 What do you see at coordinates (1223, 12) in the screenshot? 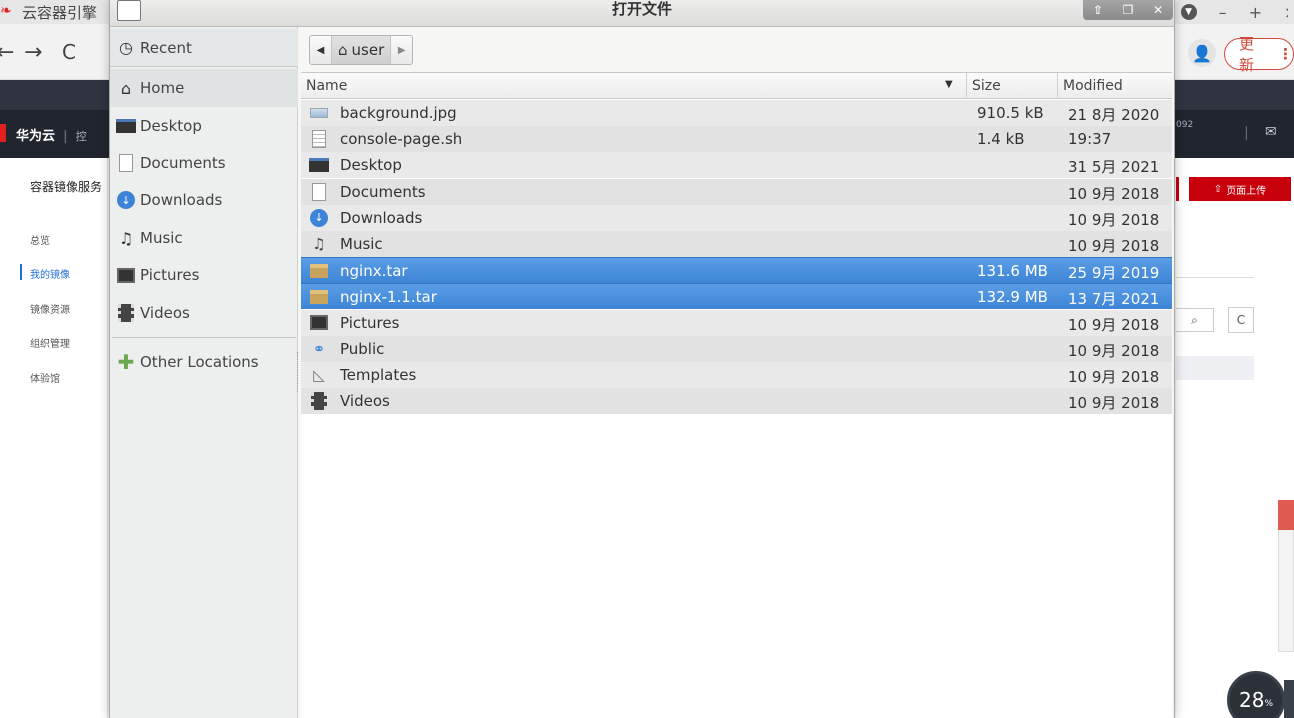
I see `minimize-icon: –` at bounding box center [1223, 12].